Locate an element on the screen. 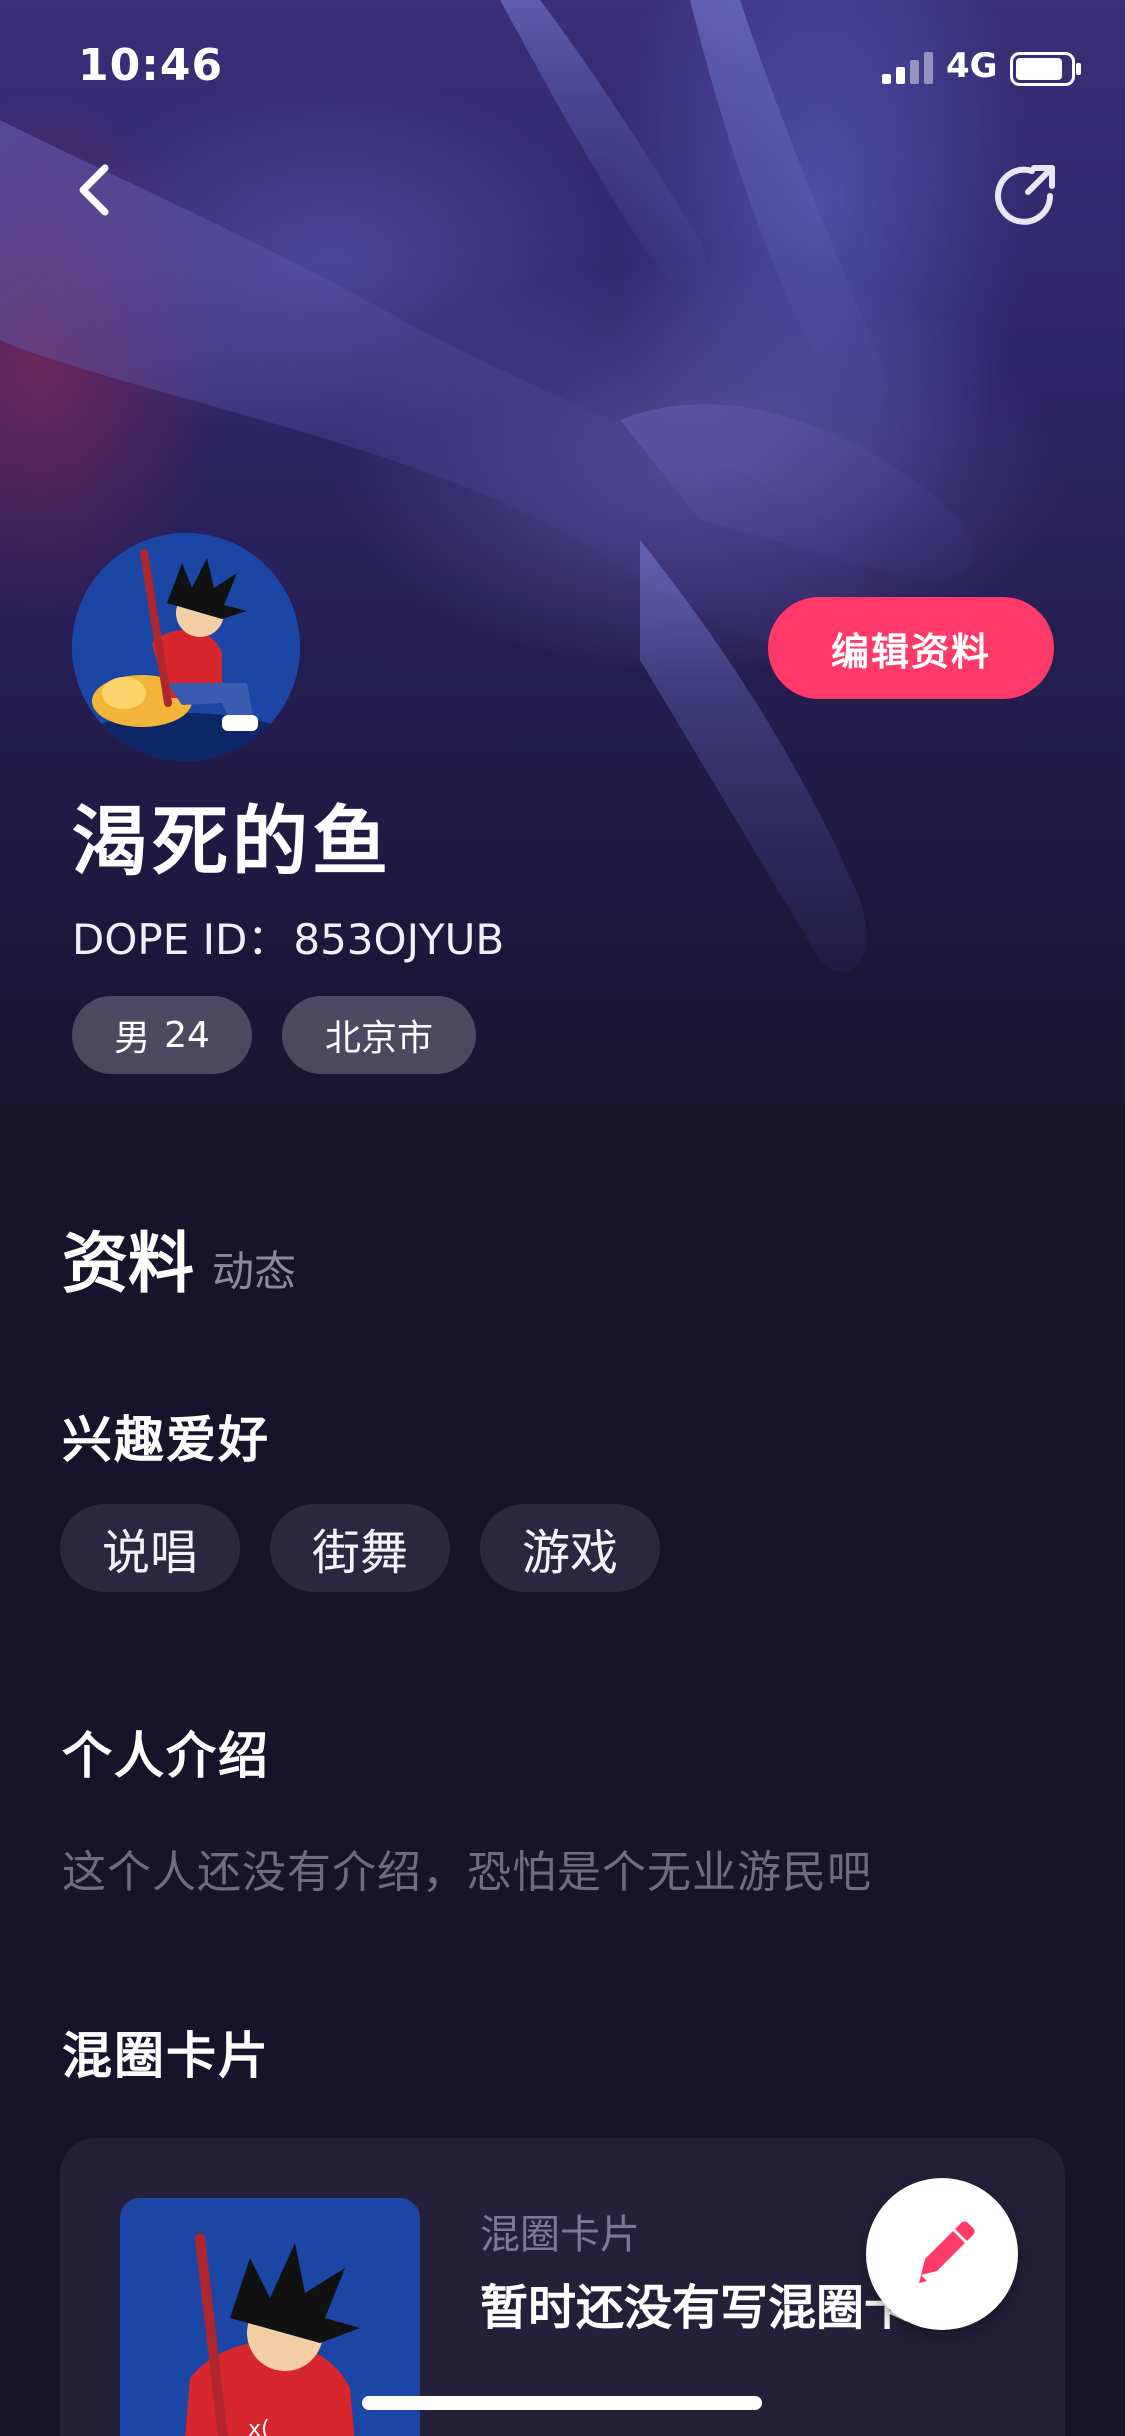 The image size is (1125, 2436). write-card-button is located at coordinates (942, 2254).